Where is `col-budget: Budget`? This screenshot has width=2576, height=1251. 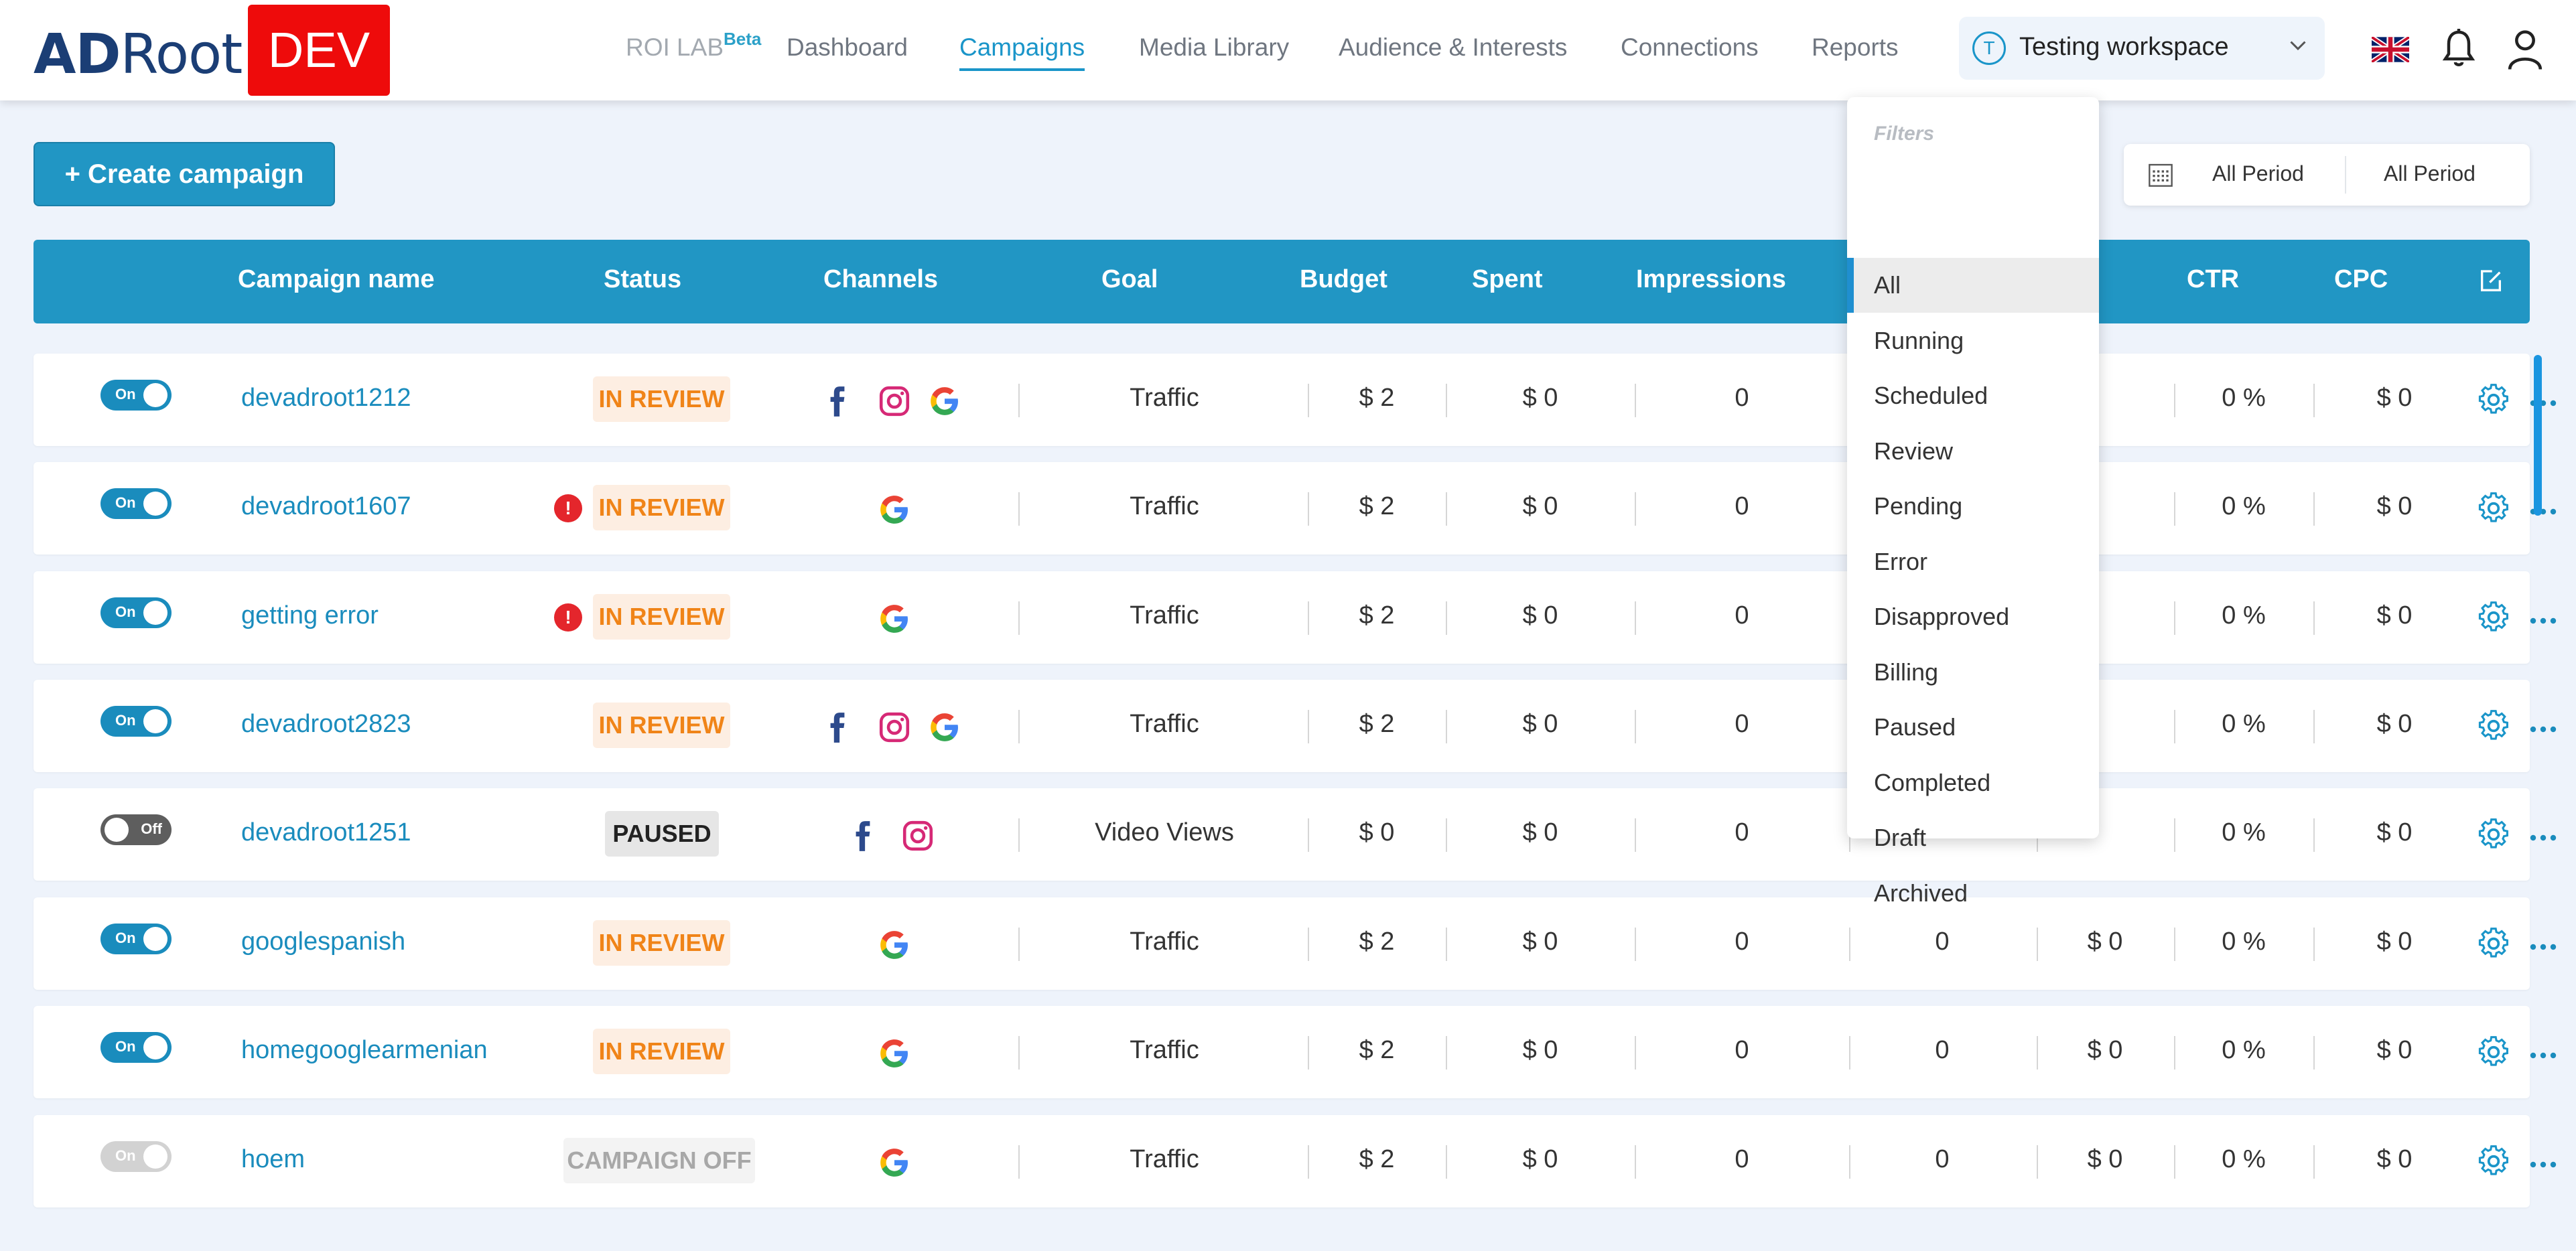
col-budget: Budget is located at coordinates (1343, 279).